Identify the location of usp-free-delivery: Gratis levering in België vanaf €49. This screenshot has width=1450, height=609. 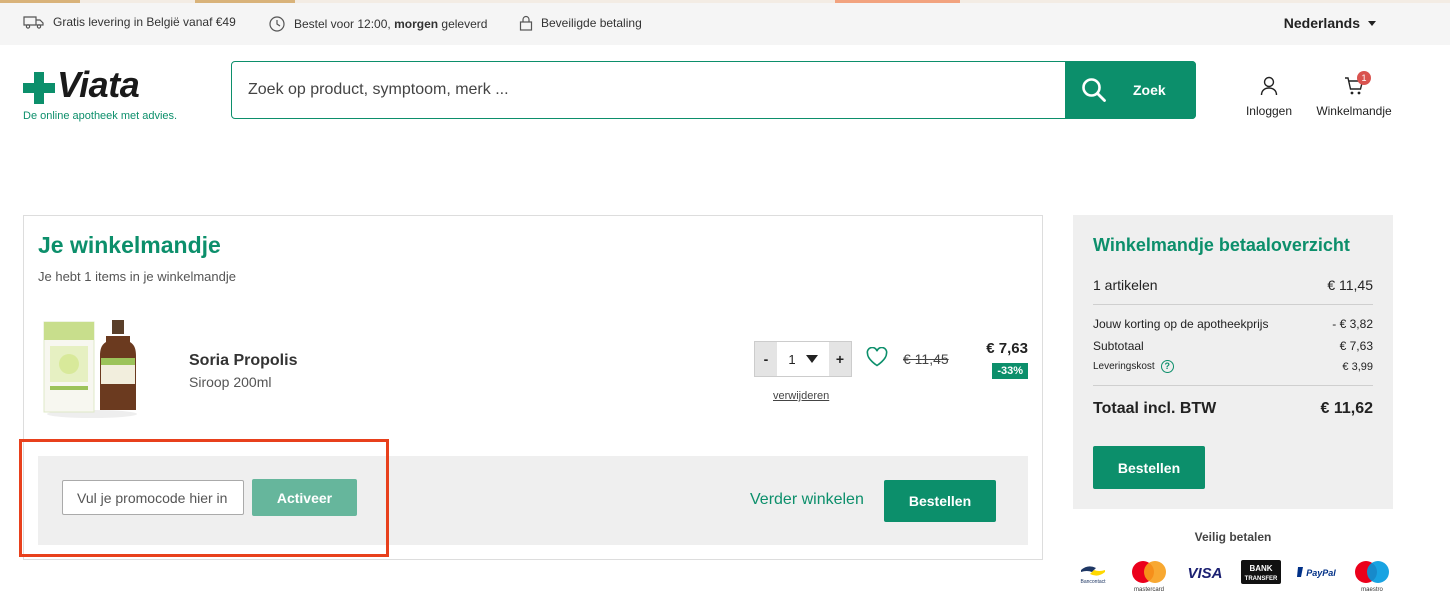
(129, 22).